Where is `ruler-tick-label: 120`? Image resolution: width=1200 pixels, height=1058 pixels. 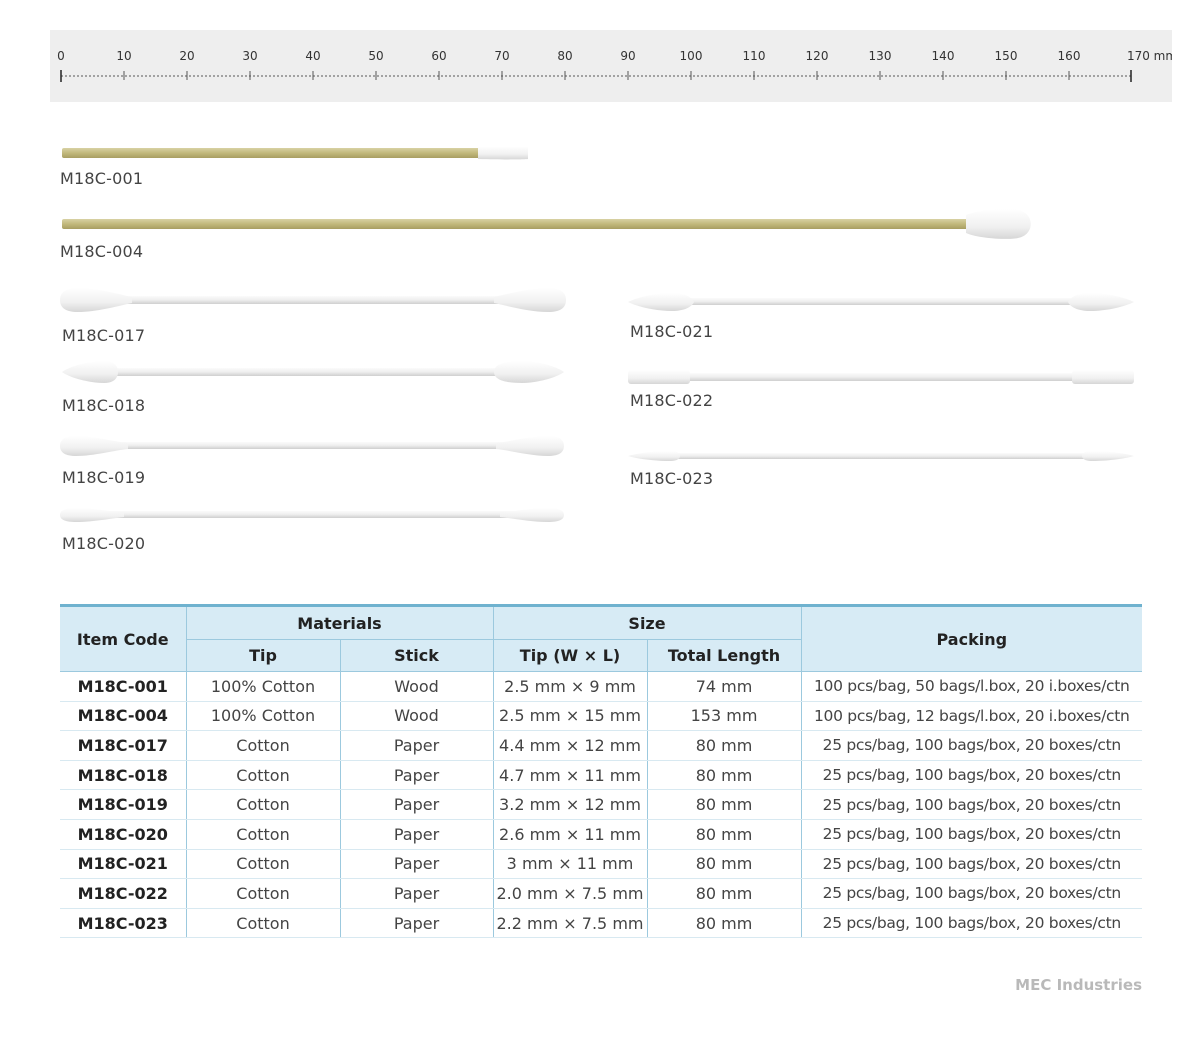 ruler-tick-label: 120 is located at coordinates (817, 56).